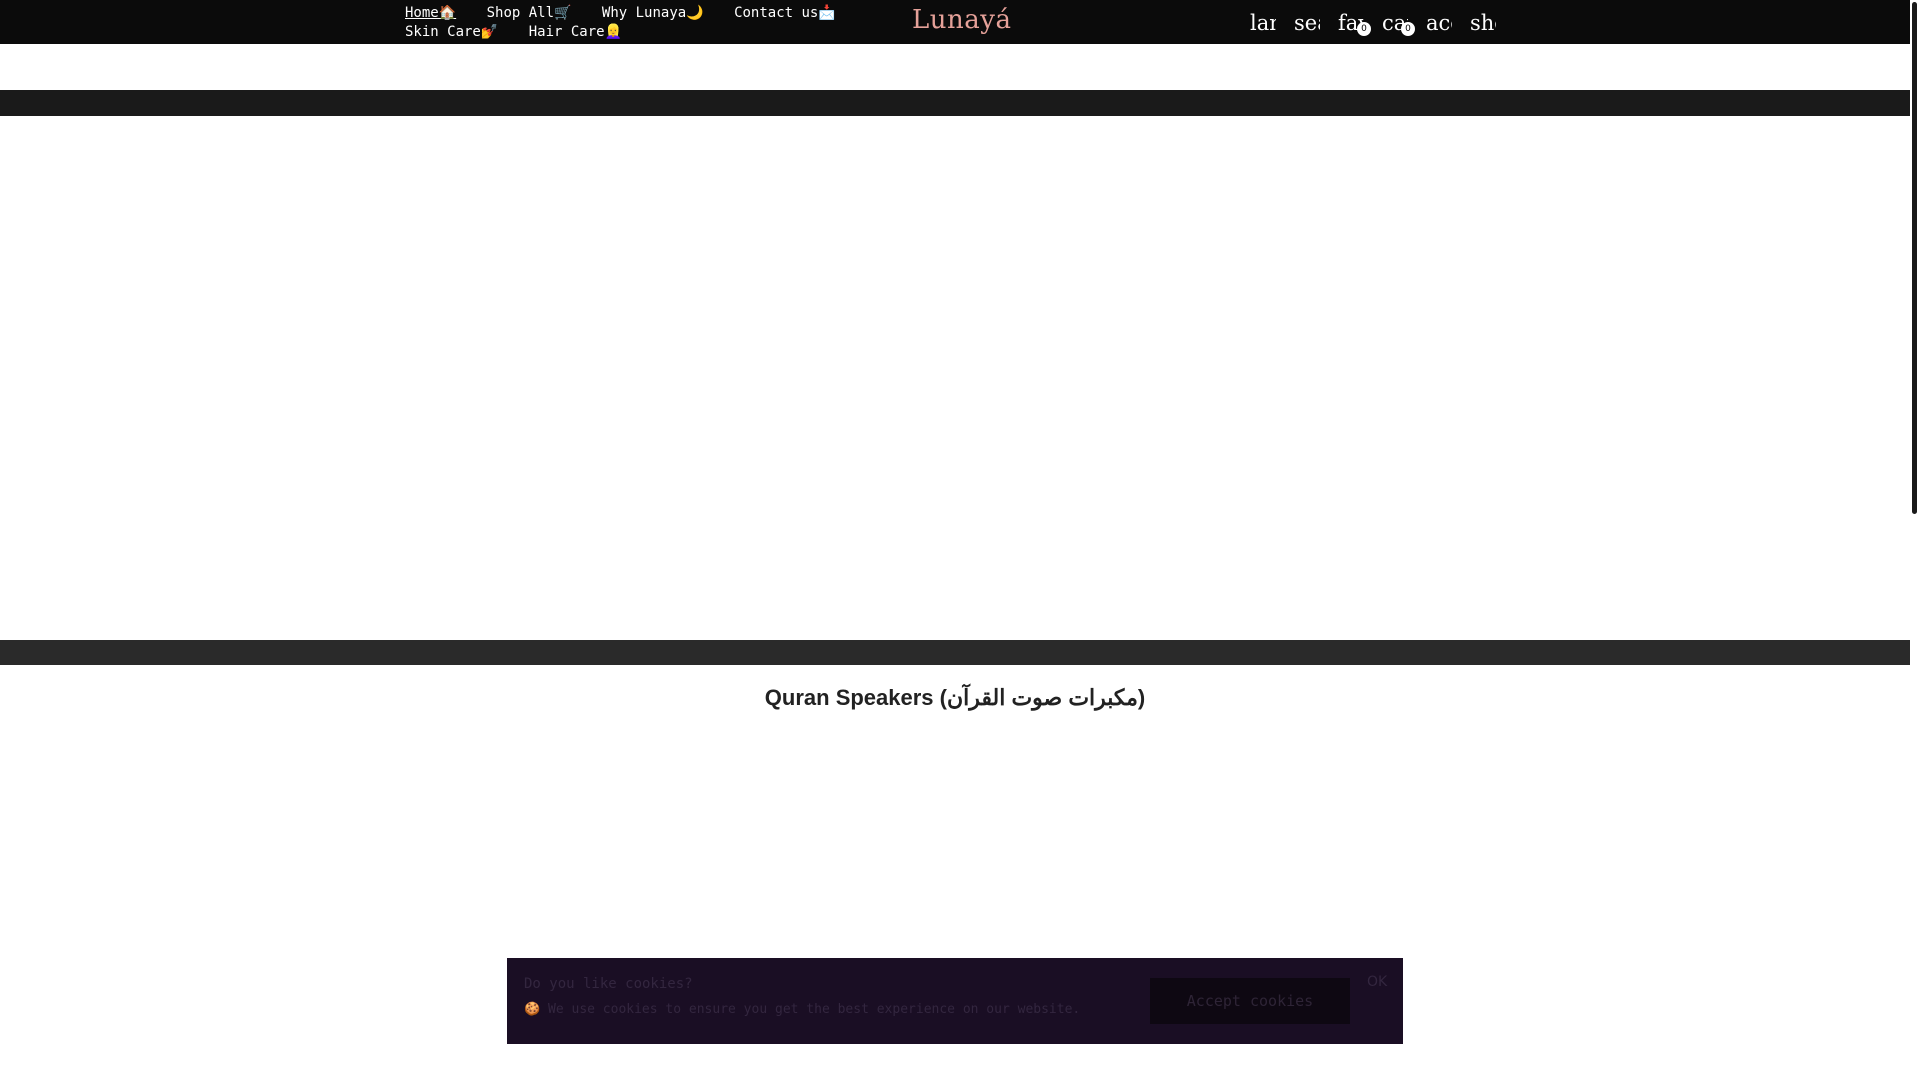  What do you see at coordinates (1364, 29) in the screenshot?
I see `favorites-count-badge: 0` at bounding box center [1364, 29].